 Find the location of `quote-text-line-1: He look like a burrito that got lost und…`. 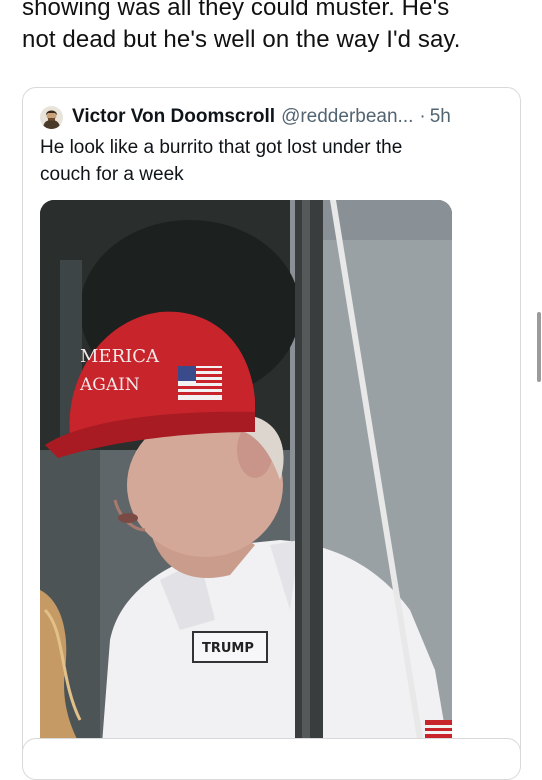

quote-text-line-1: He look like a burrito that got lost und… is located at coordinates (221, 147).